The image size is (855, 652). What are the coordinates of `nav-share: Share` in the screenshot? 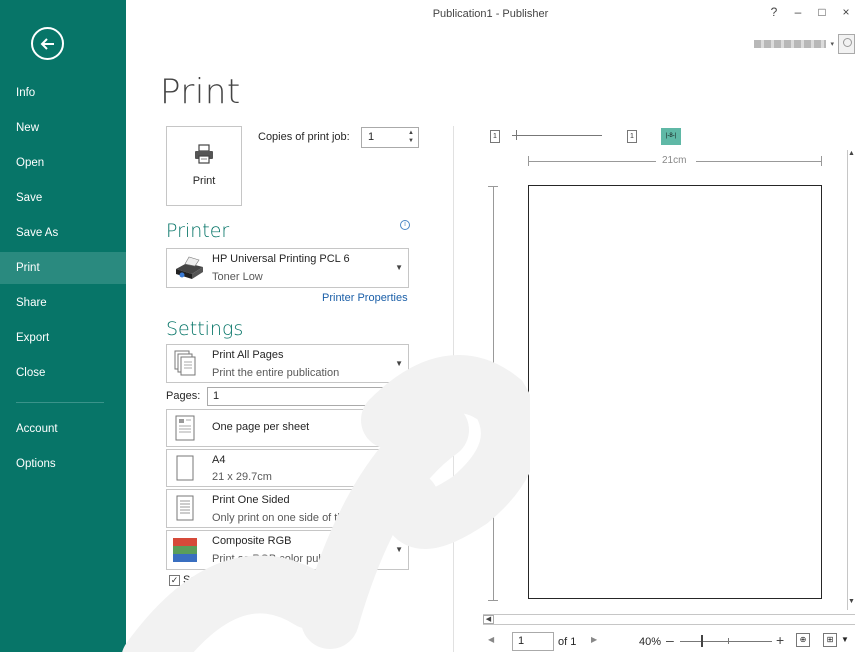 It's located at (63, 303).